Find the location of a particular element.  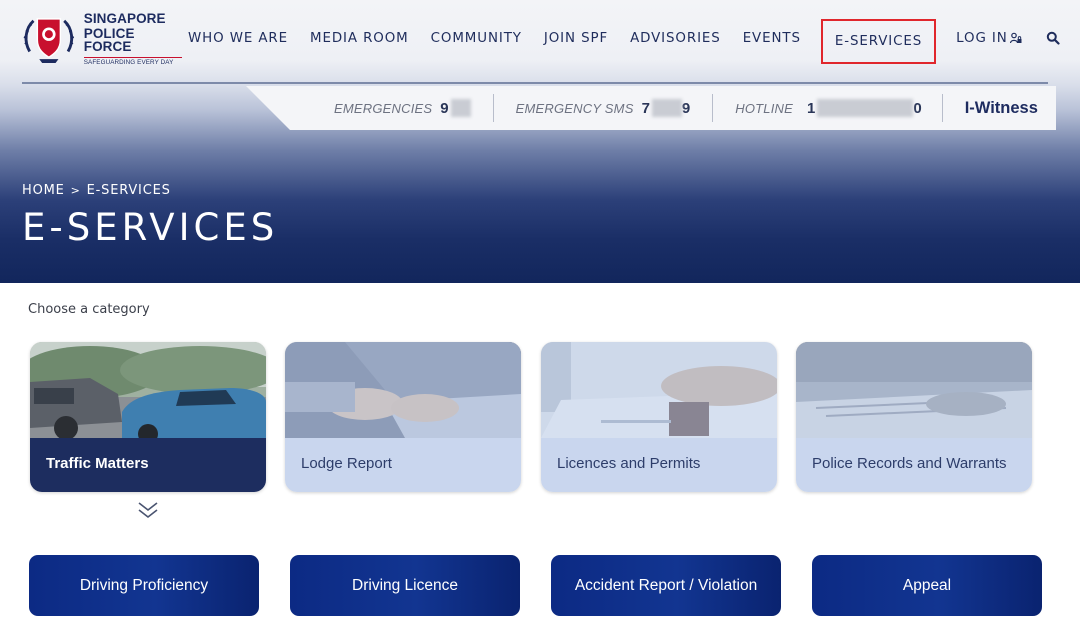

logo-title-line2: POLICE FORCE is located at coordinates (109, 40).